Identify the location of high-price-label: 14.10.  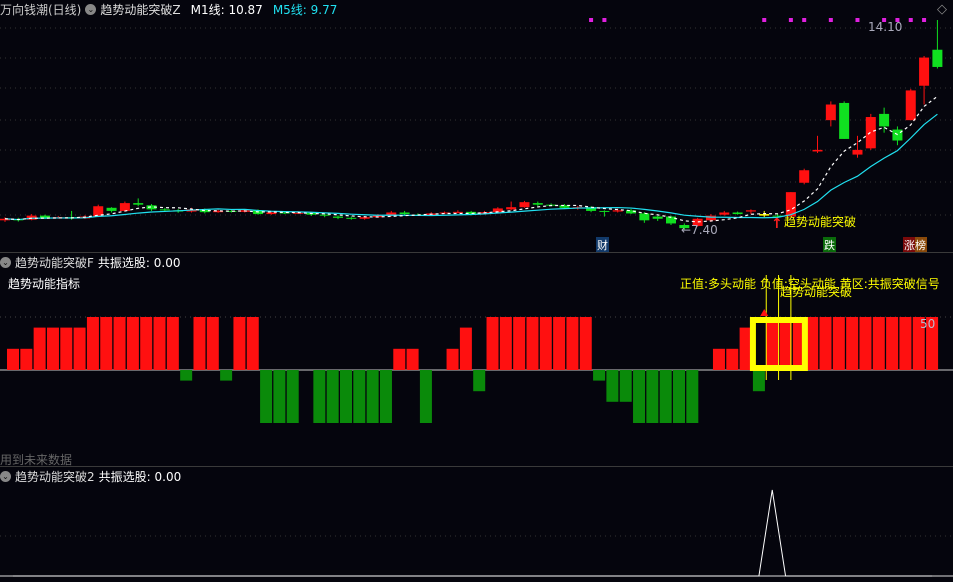
(885, 27).